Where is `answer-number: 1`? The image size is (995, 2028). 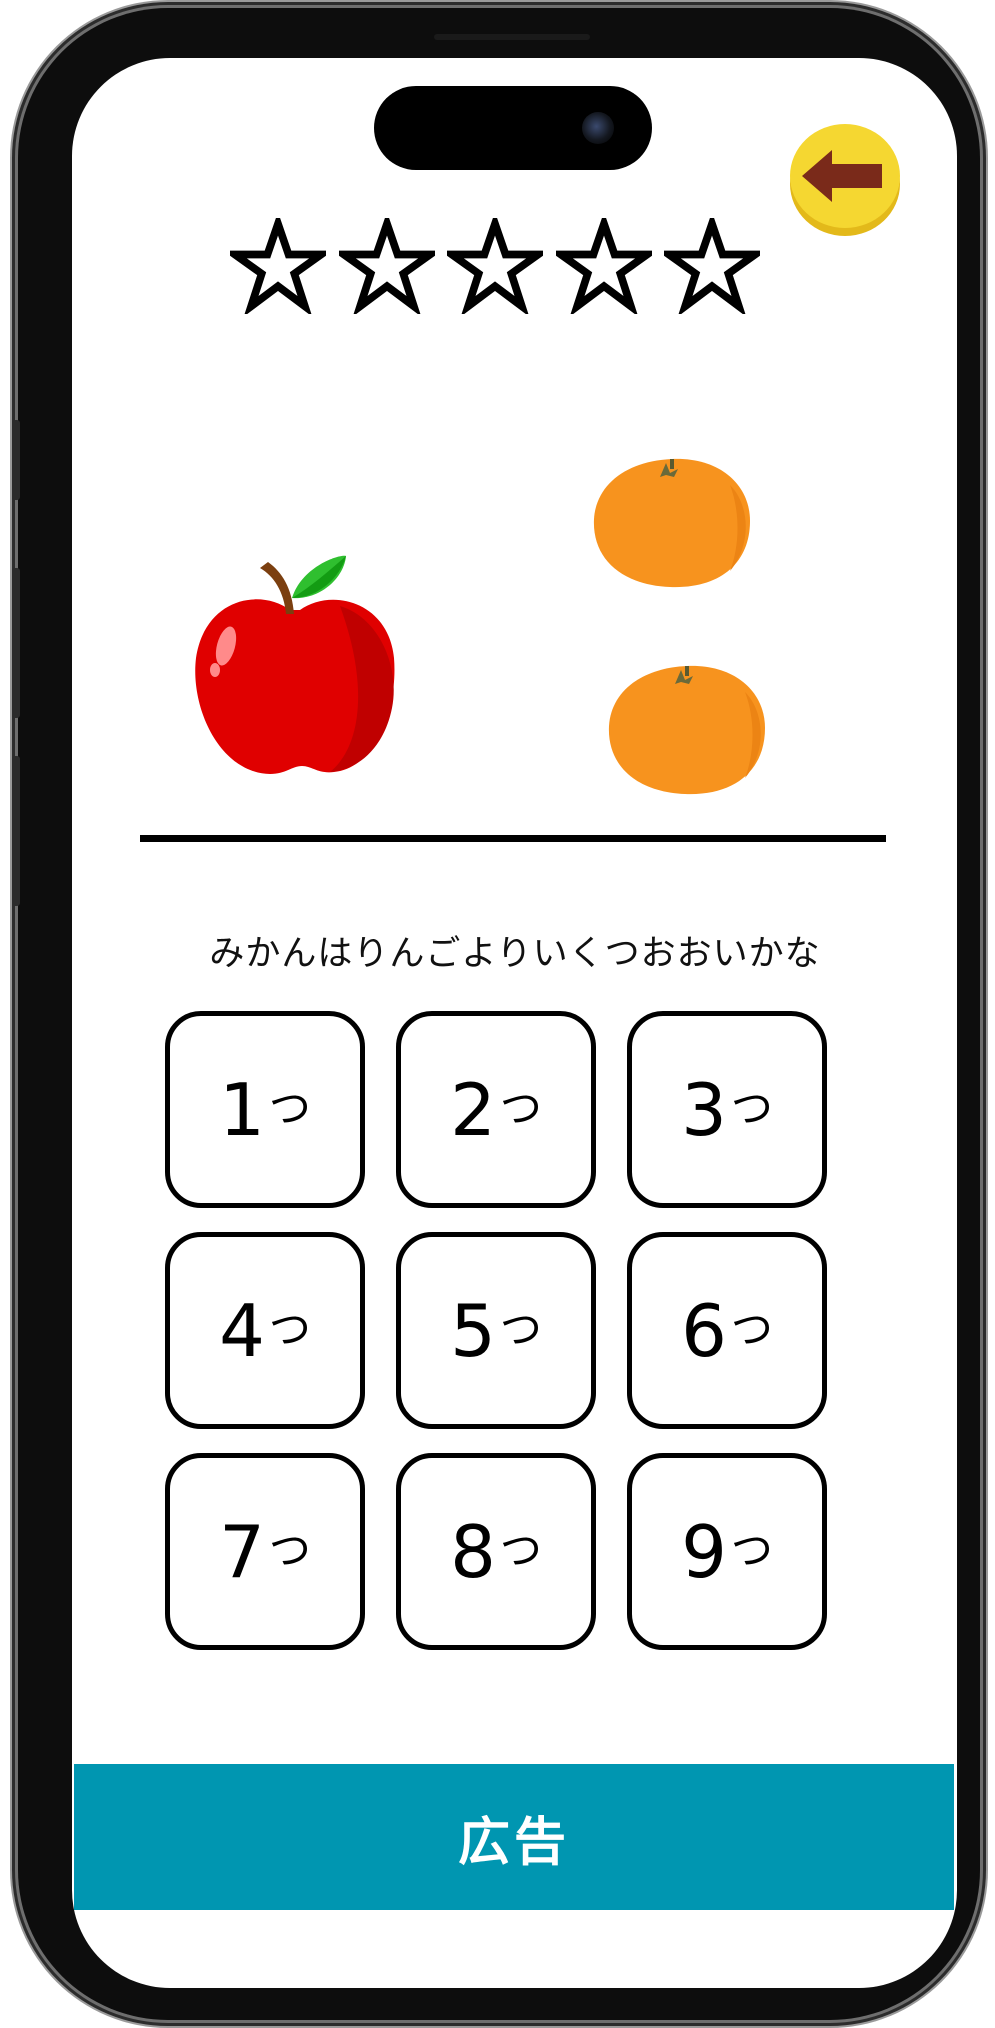
answer-number: 1 is located at coordinates (242, 1109).